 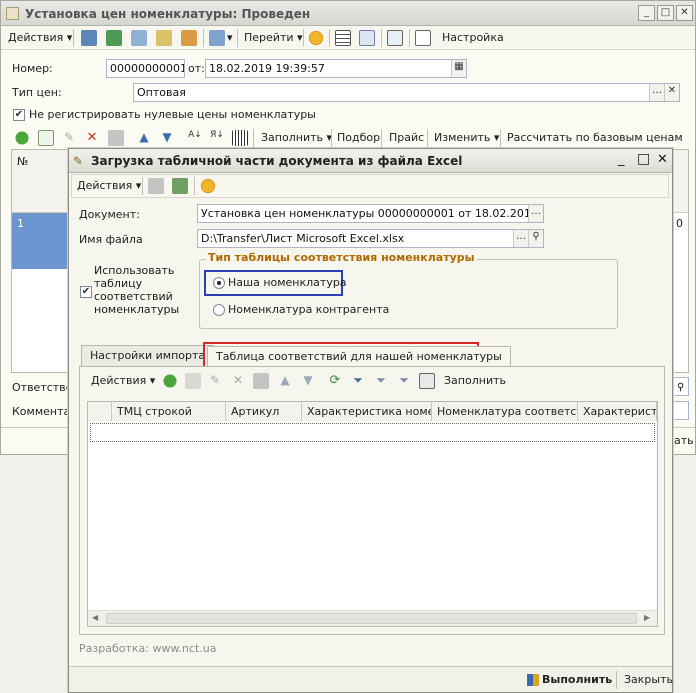 What do you see at coordinates (372, 432) in the screenshot?
I see `table-row` at bounding box center [372, 432].